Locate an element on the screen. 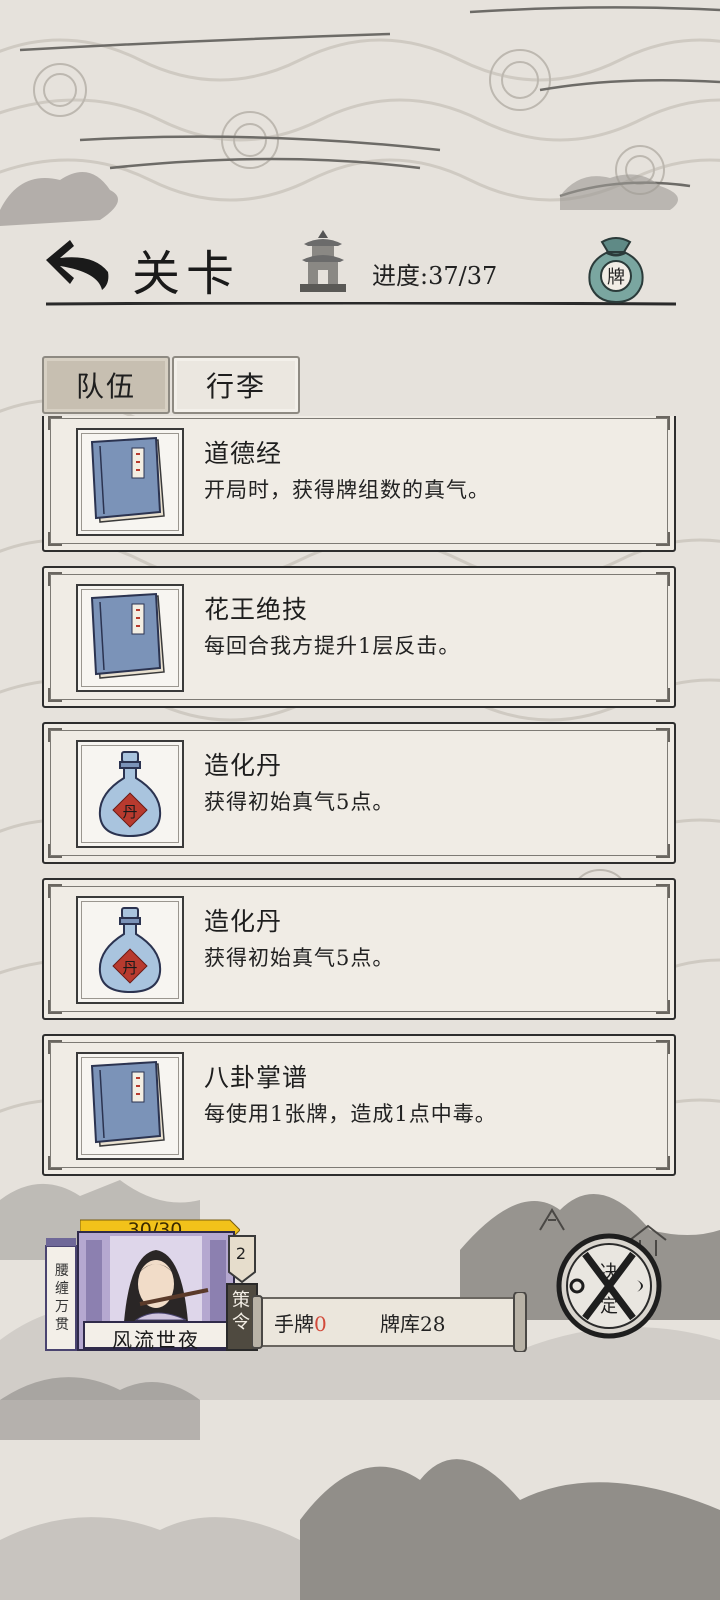 The width and height of the screenshot is (720, 1600). item-card-huawang: 花王绝技 每回合我方提升1层反击。 is located at coordinates (359, 637).